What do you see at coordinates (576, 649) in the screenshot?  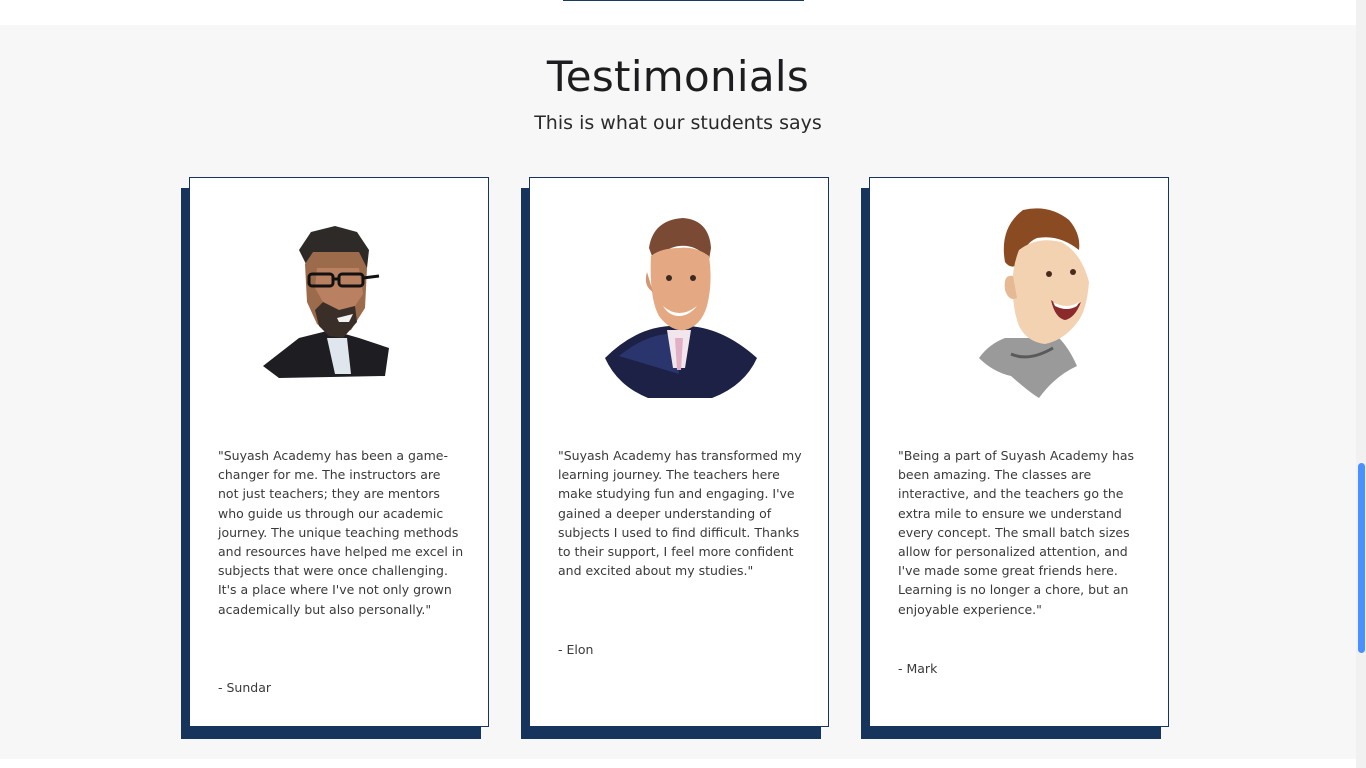 I see `testimonial-author: - Elon` at bounding box center [576, 649].